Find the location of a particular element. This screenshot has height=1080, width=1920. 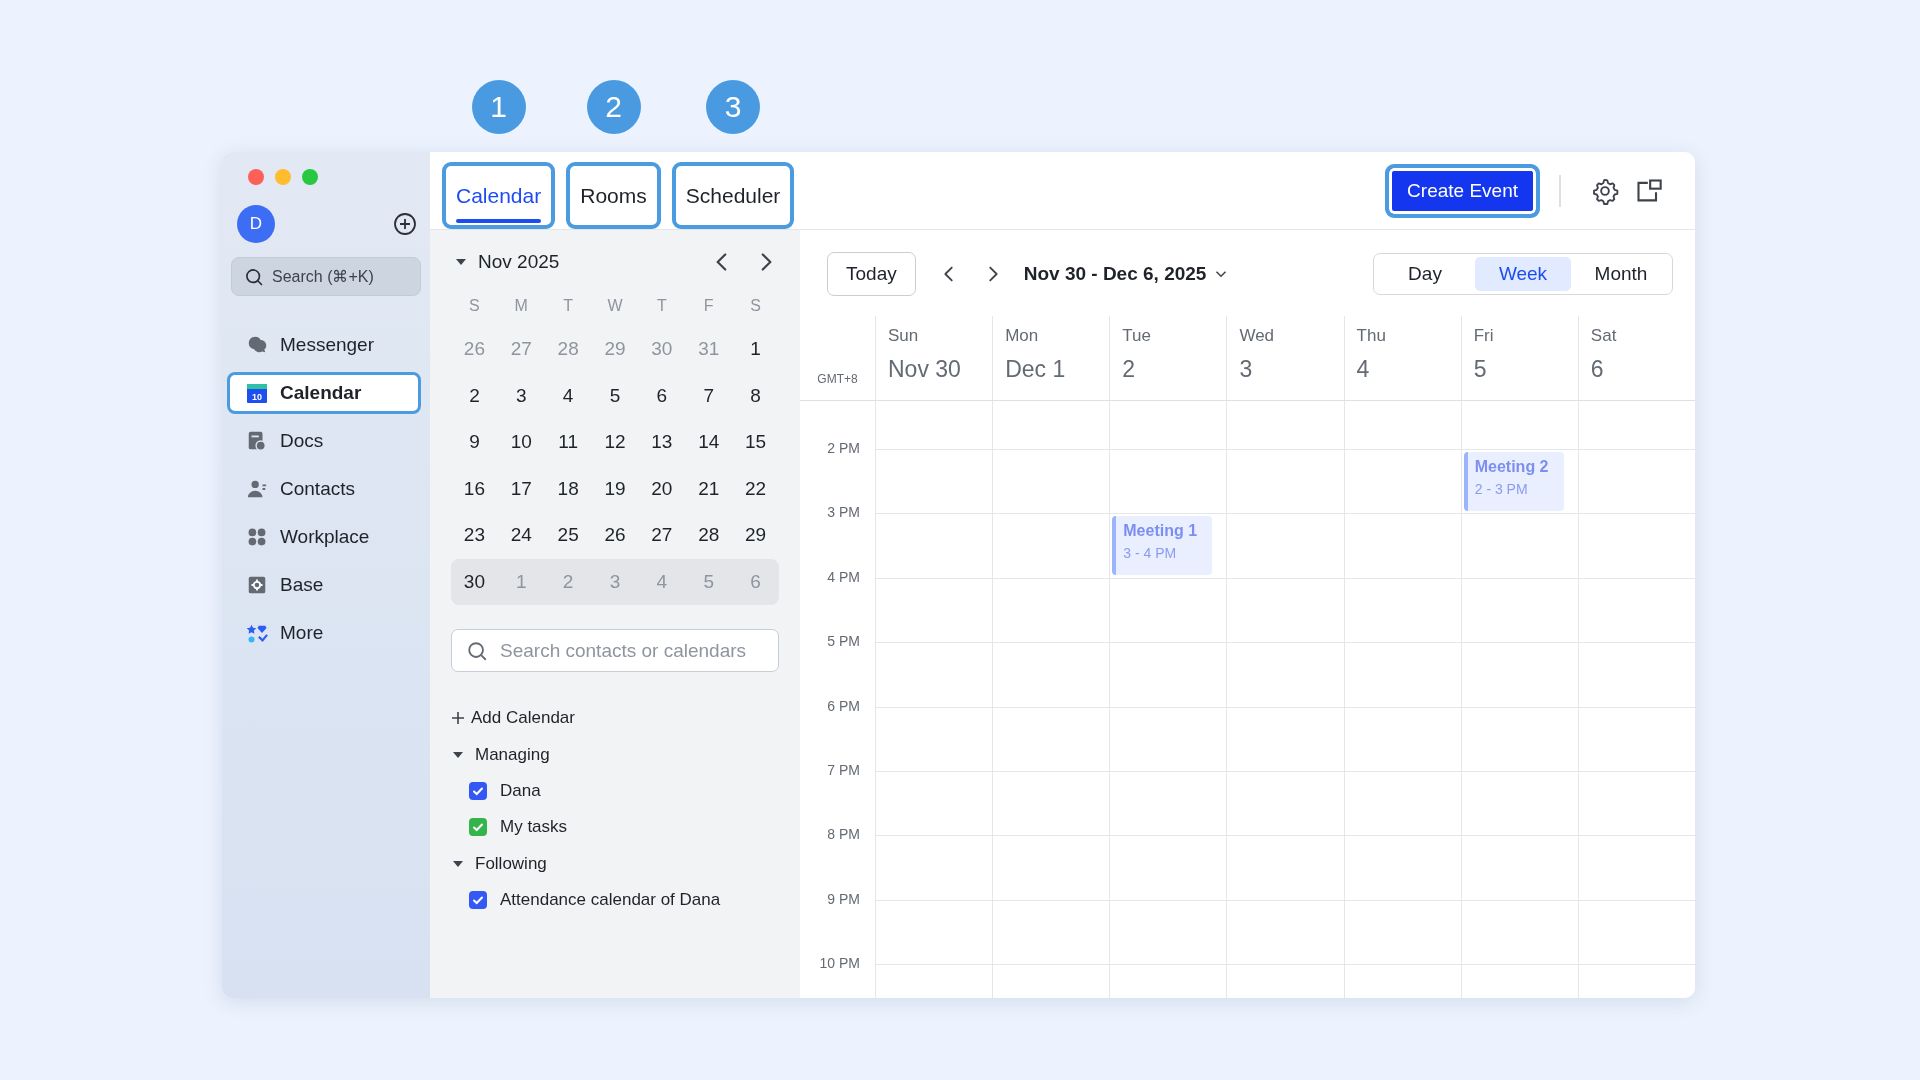

event-title: Meeting 1 is located at coordinates (1161, 531).